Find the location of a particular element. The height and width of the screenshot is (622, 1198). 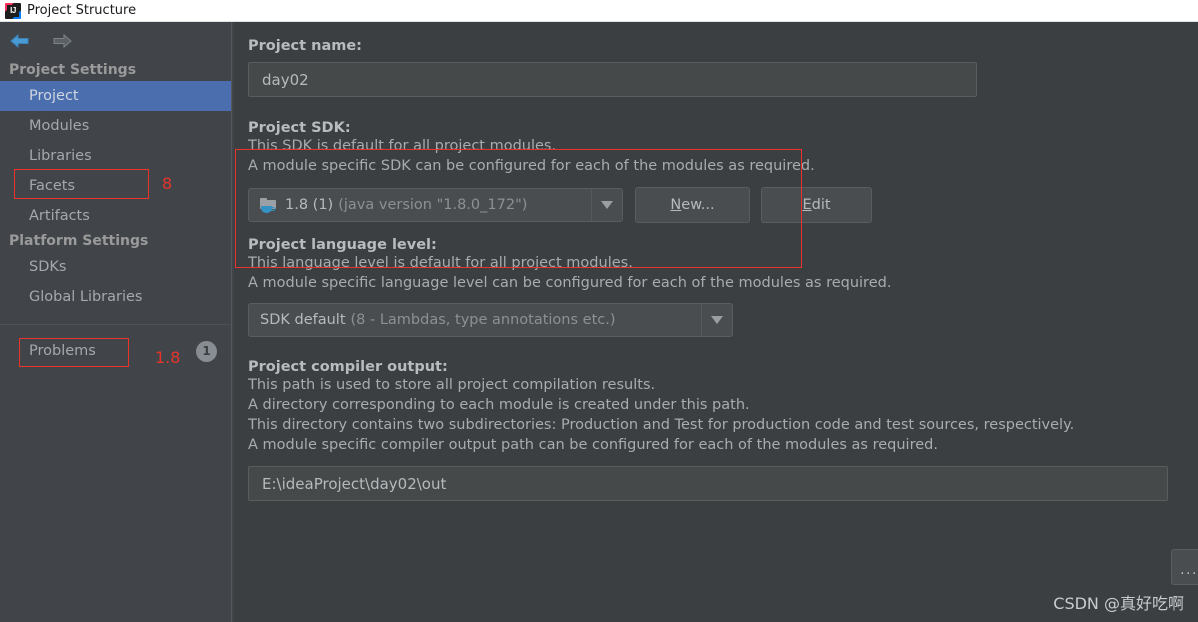

project-sdk-name: 1.8 (1) is located at coordinates (309, 205).